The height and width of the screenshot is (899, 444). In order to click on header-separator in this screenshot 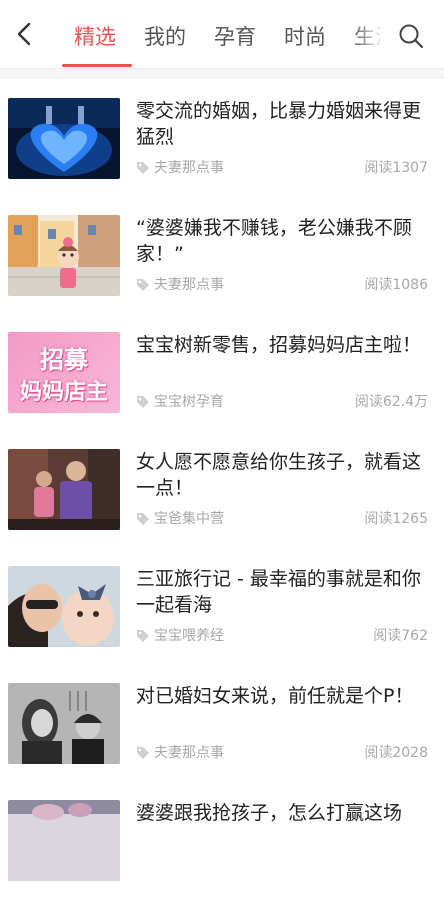, I will do `click(222, 74)`.